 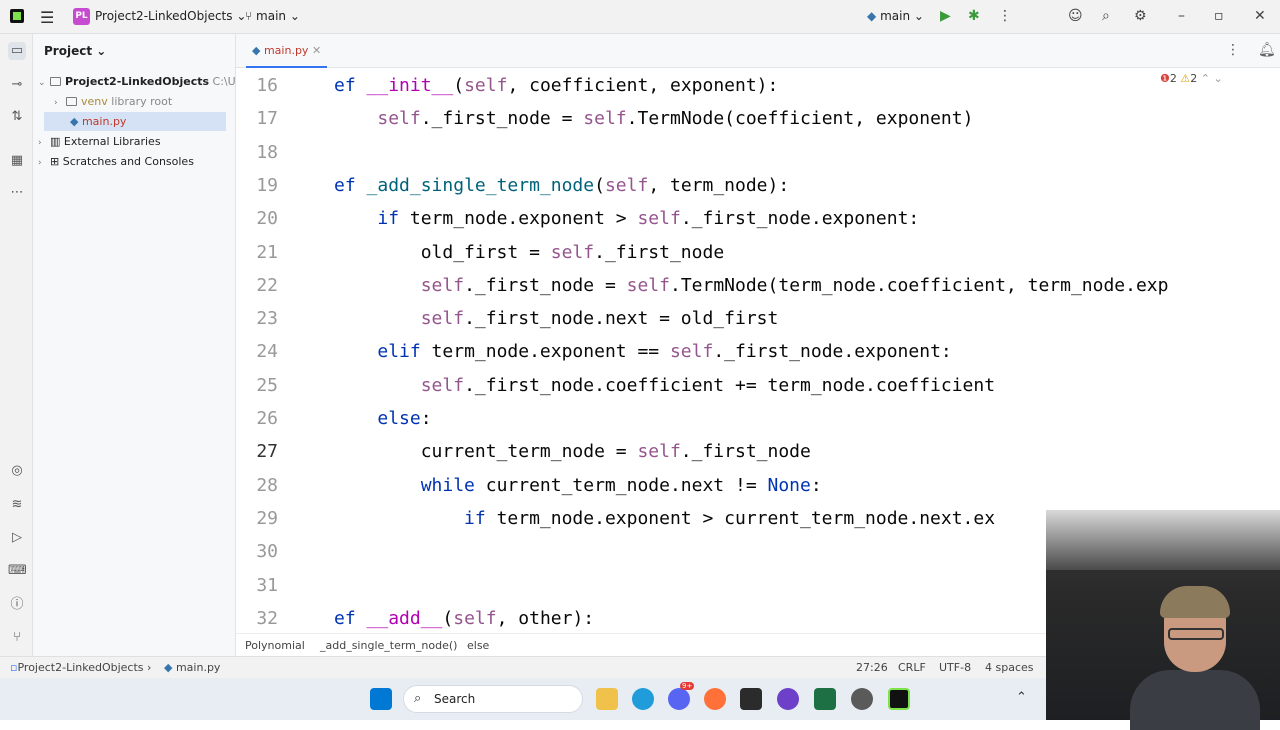 What do you see at coordinates (872, 16) in the screenshot?
I see `python-icon: ◆` at bounding box center [872, 16].